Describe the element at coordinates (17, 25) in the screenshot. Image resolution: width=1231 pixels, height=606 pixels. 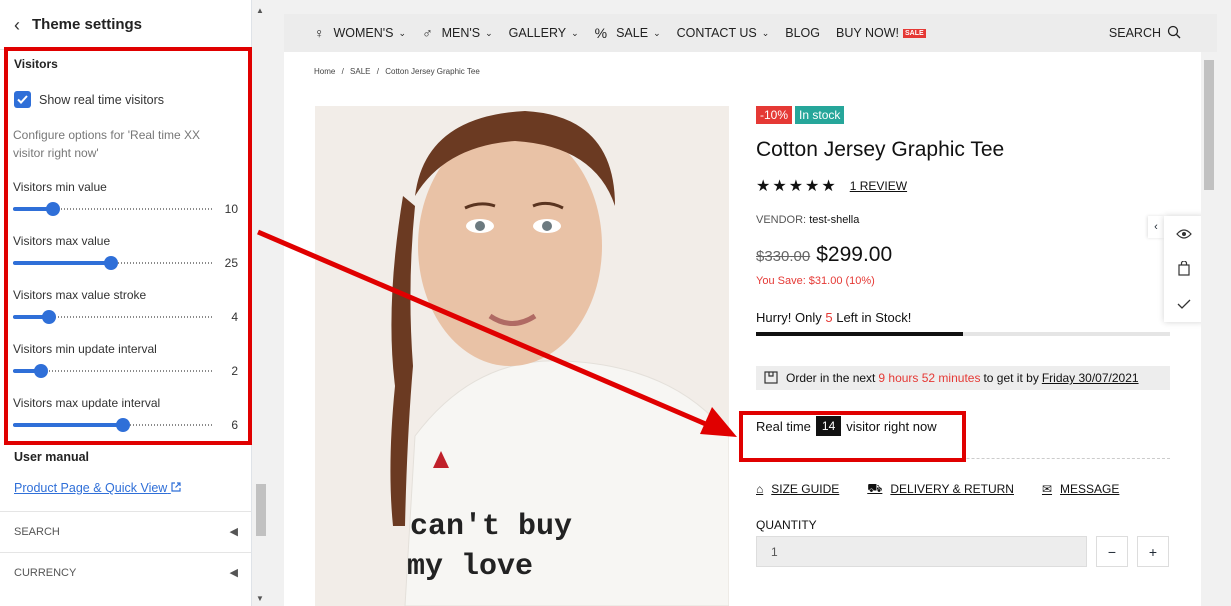
I see `back-arrow-icon: ‹` at that location.